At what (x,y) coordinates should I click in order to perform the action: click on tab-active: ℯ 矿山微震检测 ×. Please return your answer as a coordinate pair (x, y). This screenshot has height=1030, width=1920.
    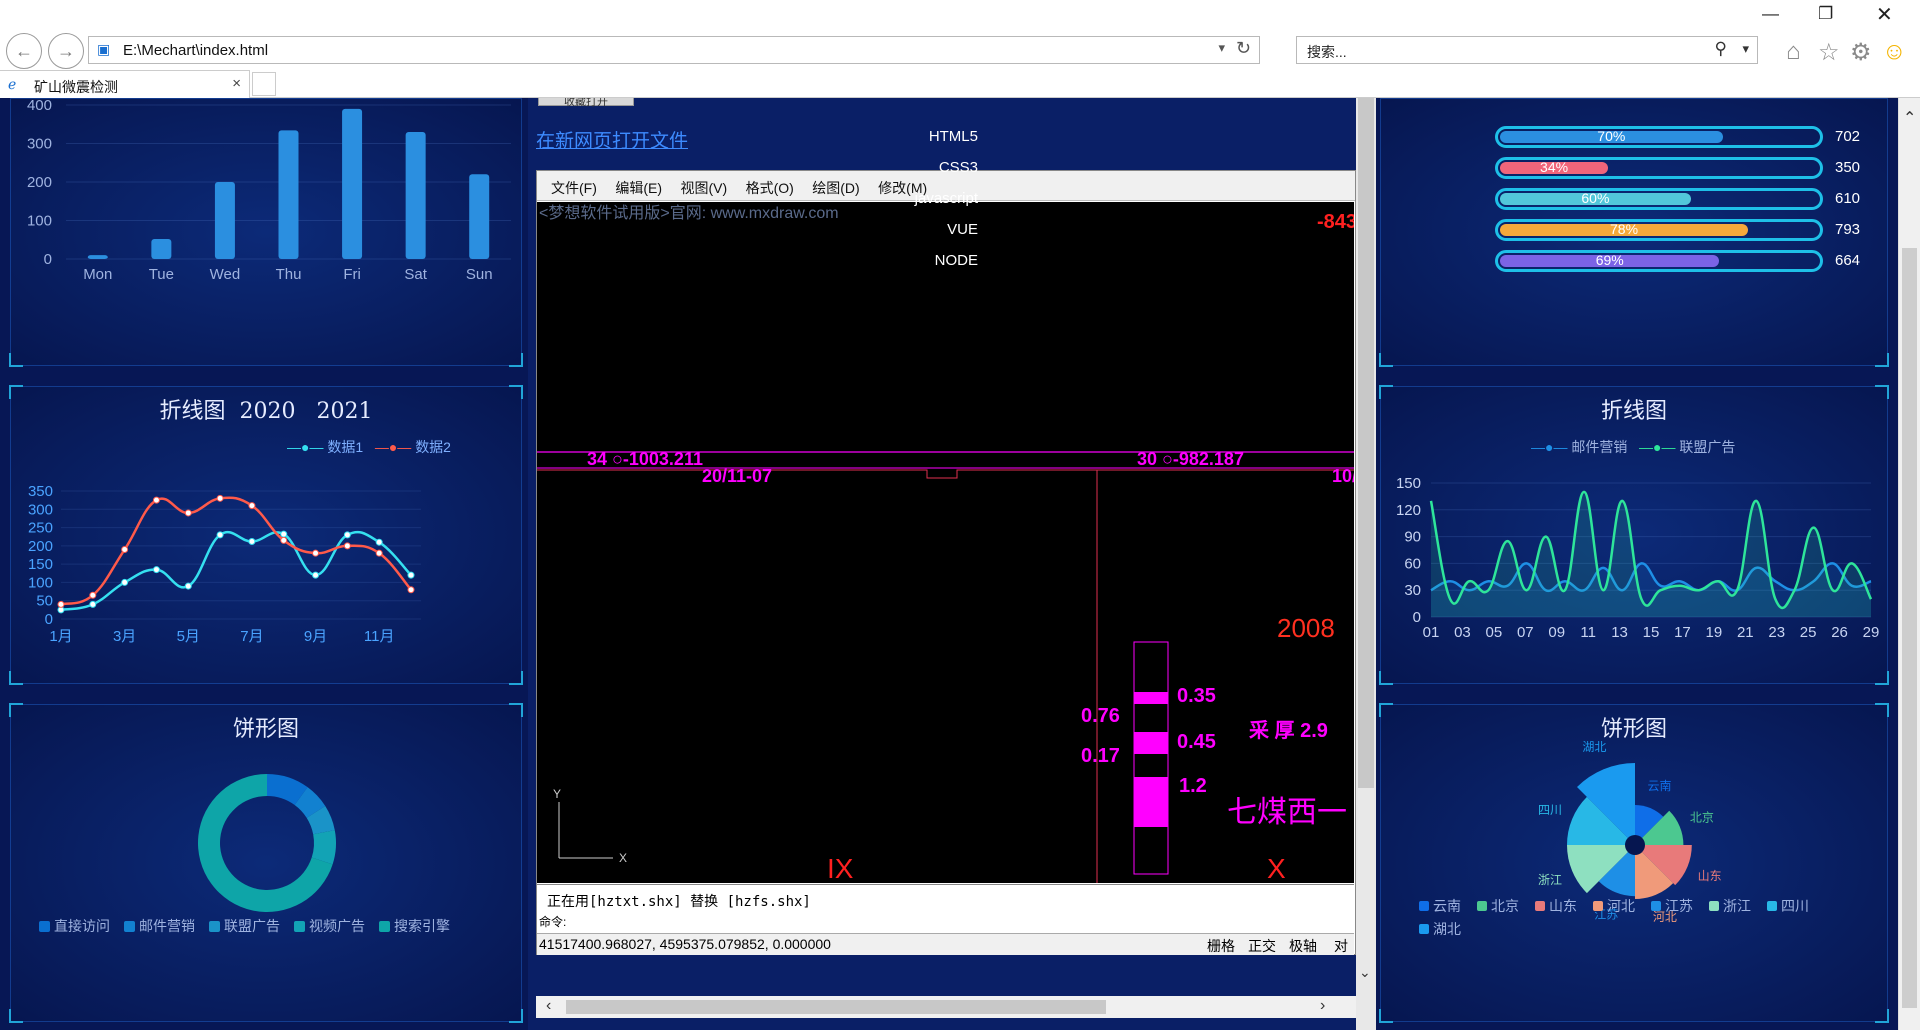
    Looking at the image, I should click on (125, 84).